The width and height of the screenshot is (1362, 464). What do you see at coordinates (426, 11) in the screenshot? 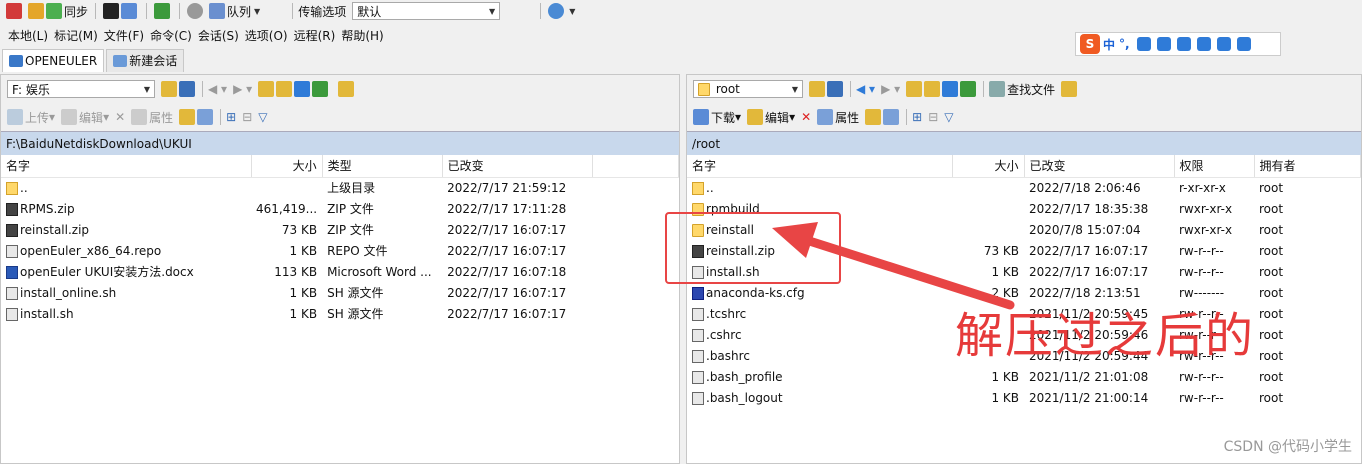
I see `transfer-select: 默认 ▼` at bounding box center [426, 11].